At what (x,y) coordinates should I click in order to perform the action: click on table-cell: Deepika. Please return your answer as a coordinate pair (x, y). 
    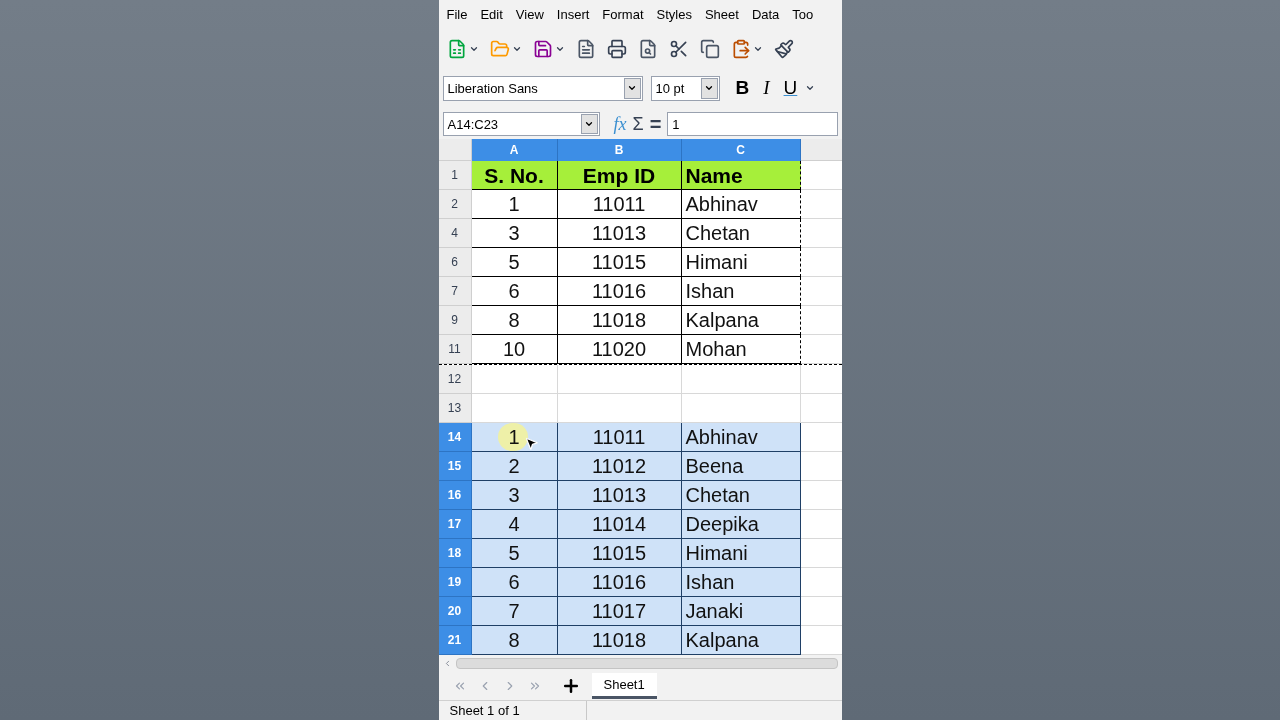
    Looking at the image, I should click on (741, 525).